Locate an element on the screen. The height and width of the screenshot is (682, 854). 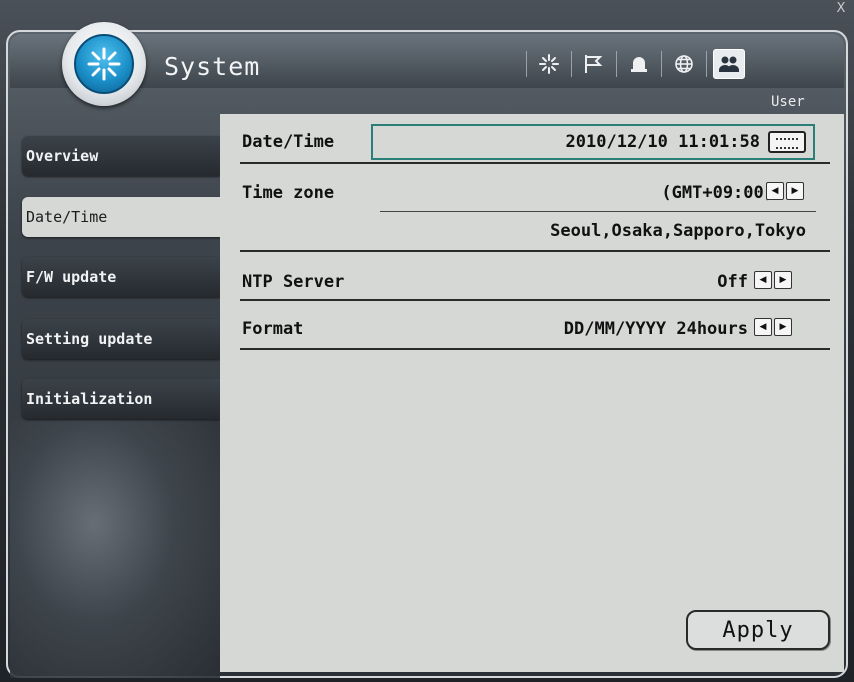
format-prev-button: ◀ is located at coordinates (763, 327).